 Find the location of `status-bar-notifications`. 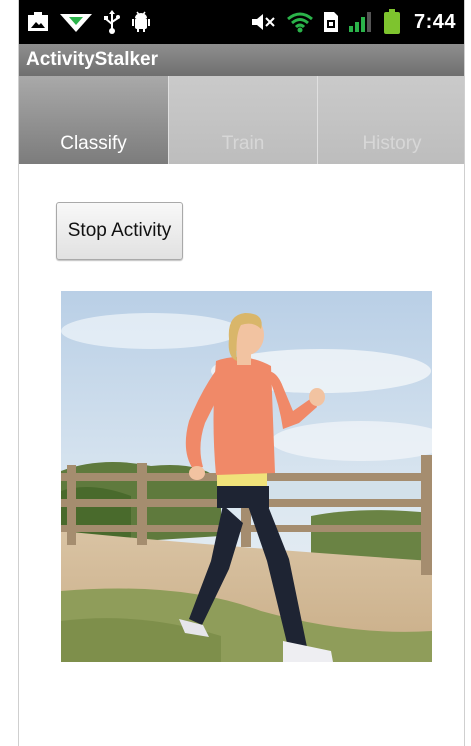

status-bar-notifications is located at coordinates (89, 22).